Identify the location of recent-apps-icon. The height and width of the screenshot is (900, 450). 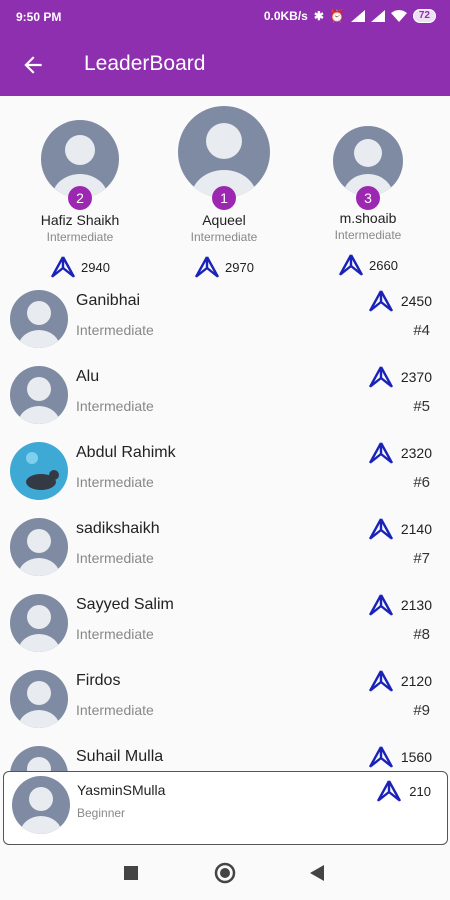
(131, 873).